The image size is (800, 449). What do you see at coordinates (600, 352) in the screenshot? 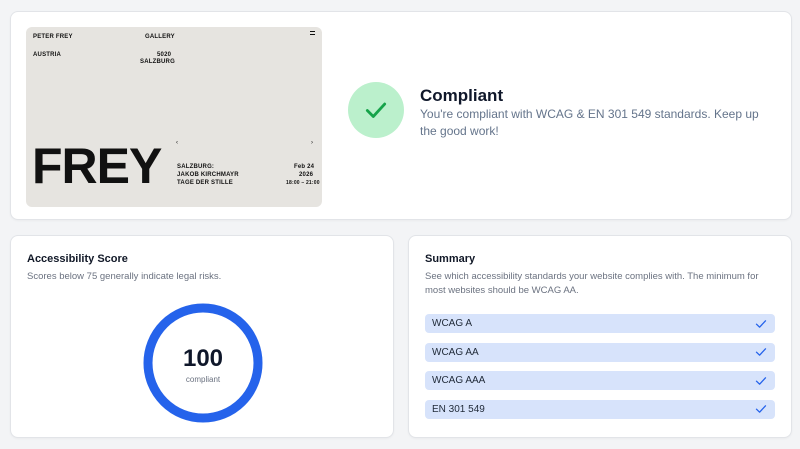
I see `standard-row-wcag-aa: WCAG AA` at bounding box center [600, 352].